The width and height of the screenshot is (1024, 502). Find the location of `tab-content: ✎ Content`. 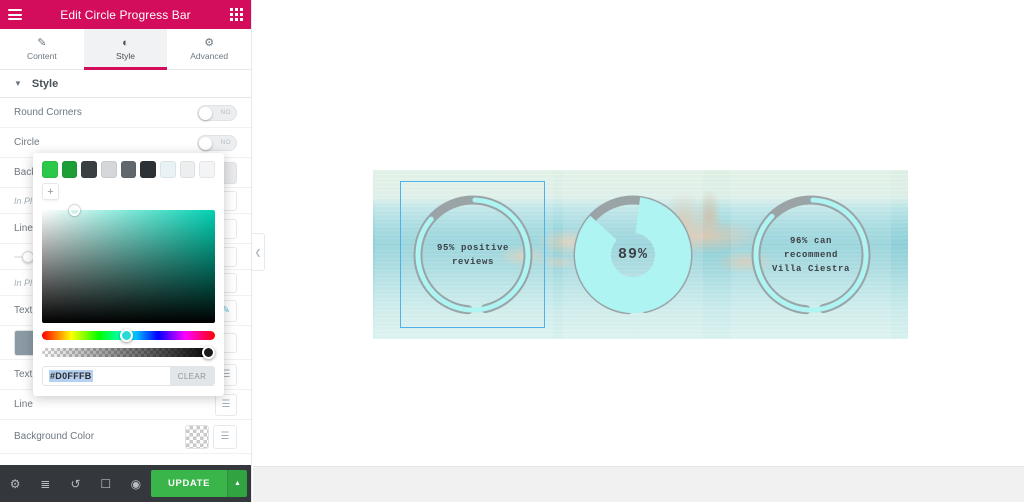

tab-content: ✎ Content is located at coordinates (42, 49).